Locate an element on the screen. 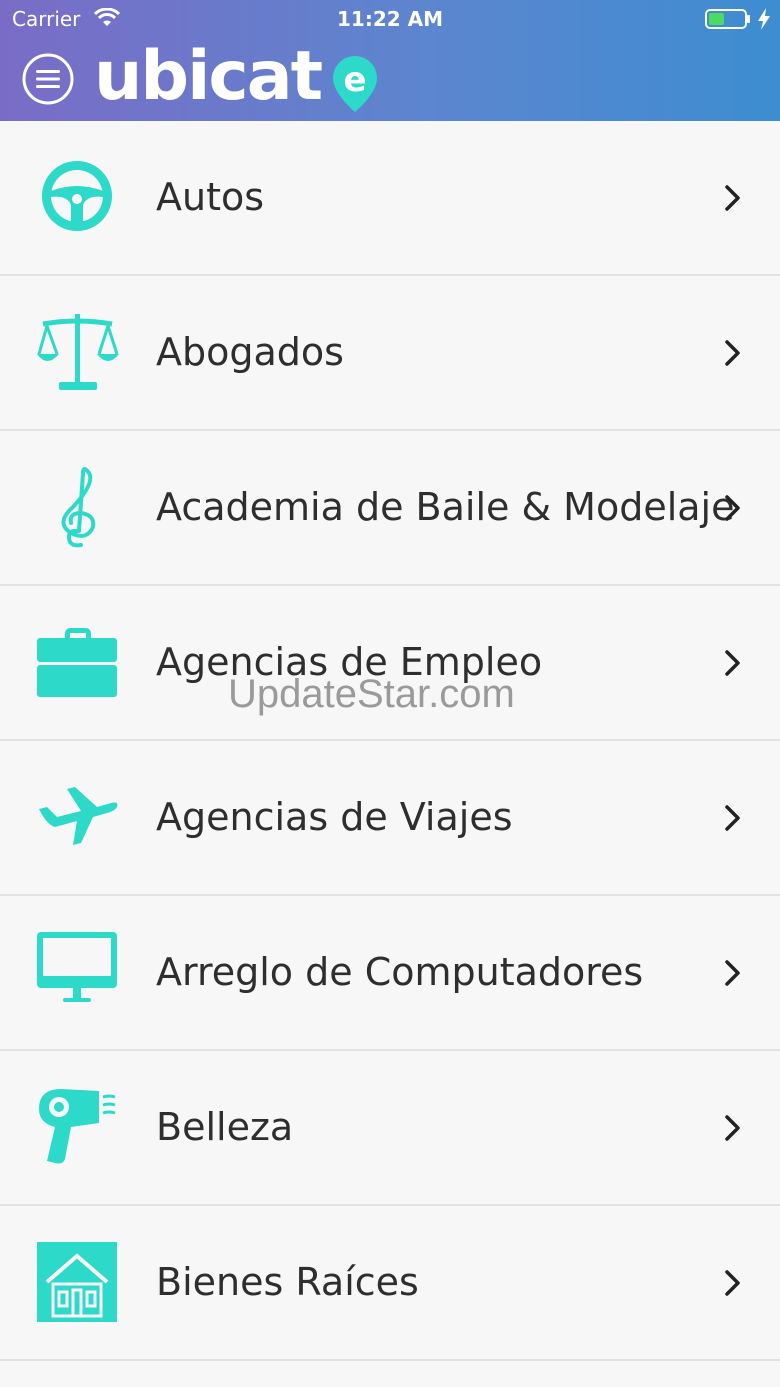 This screenshot has height=1387, width=780. battery-icon is located at coordinates (728, 21).